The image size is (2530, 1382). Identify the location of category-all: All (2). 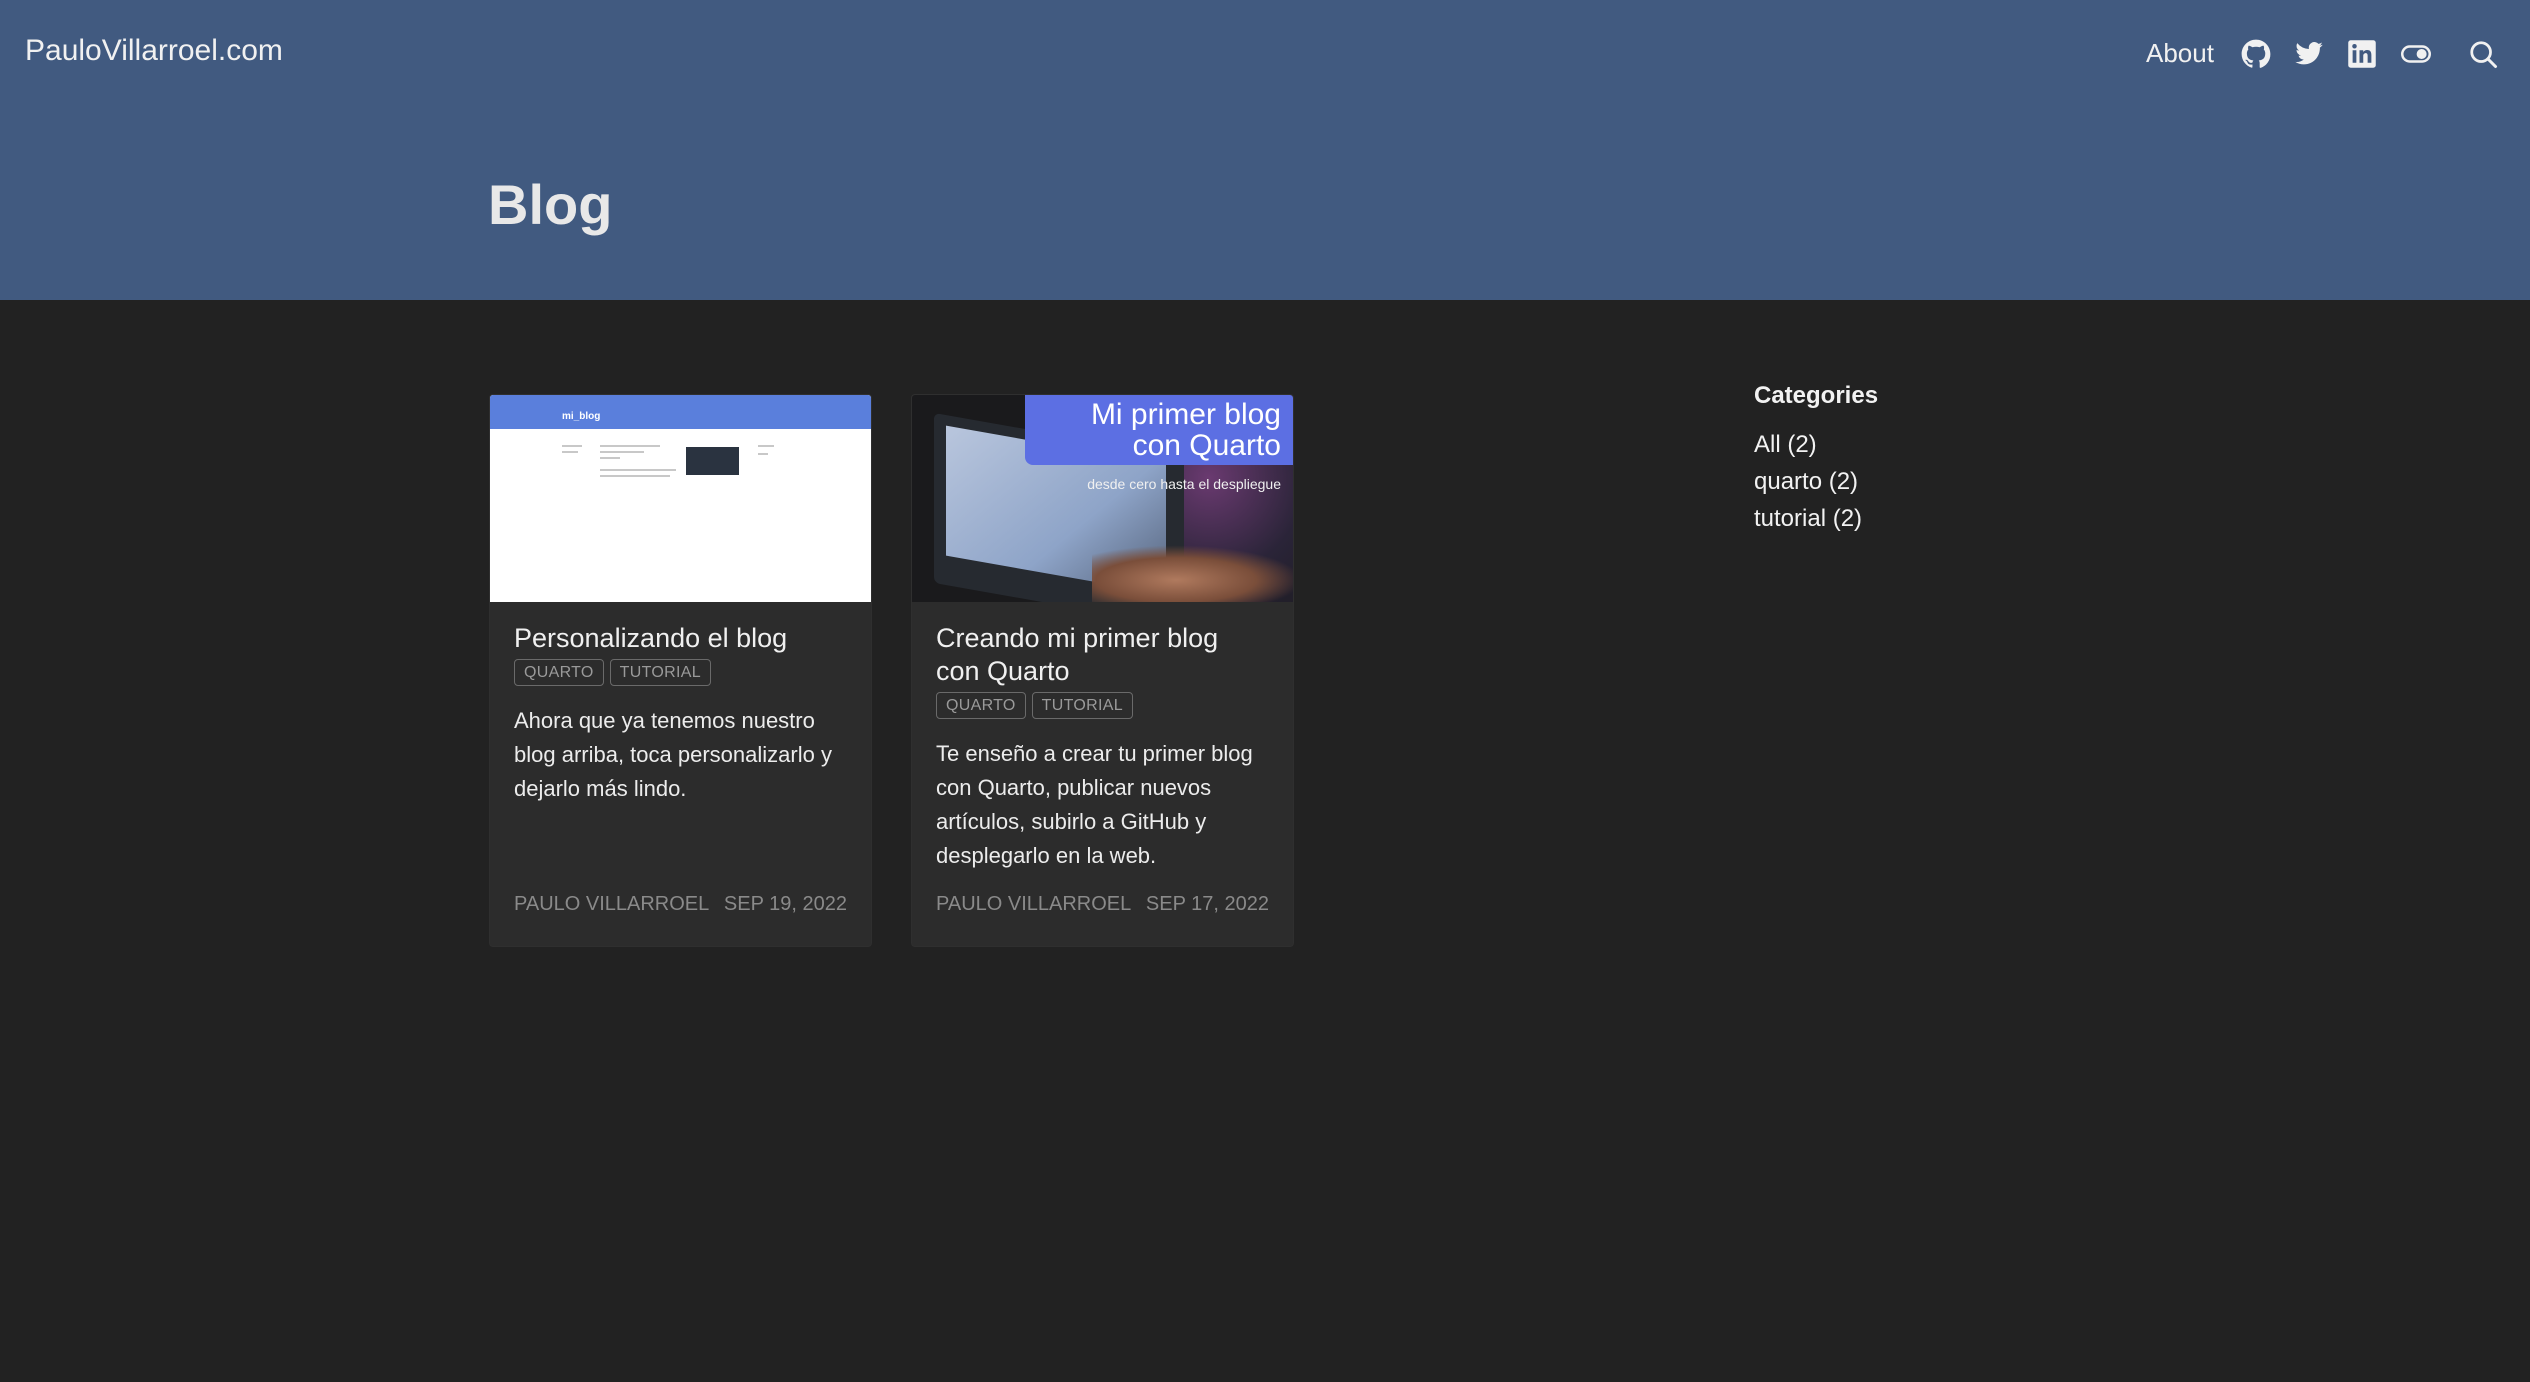
(1904, 444).